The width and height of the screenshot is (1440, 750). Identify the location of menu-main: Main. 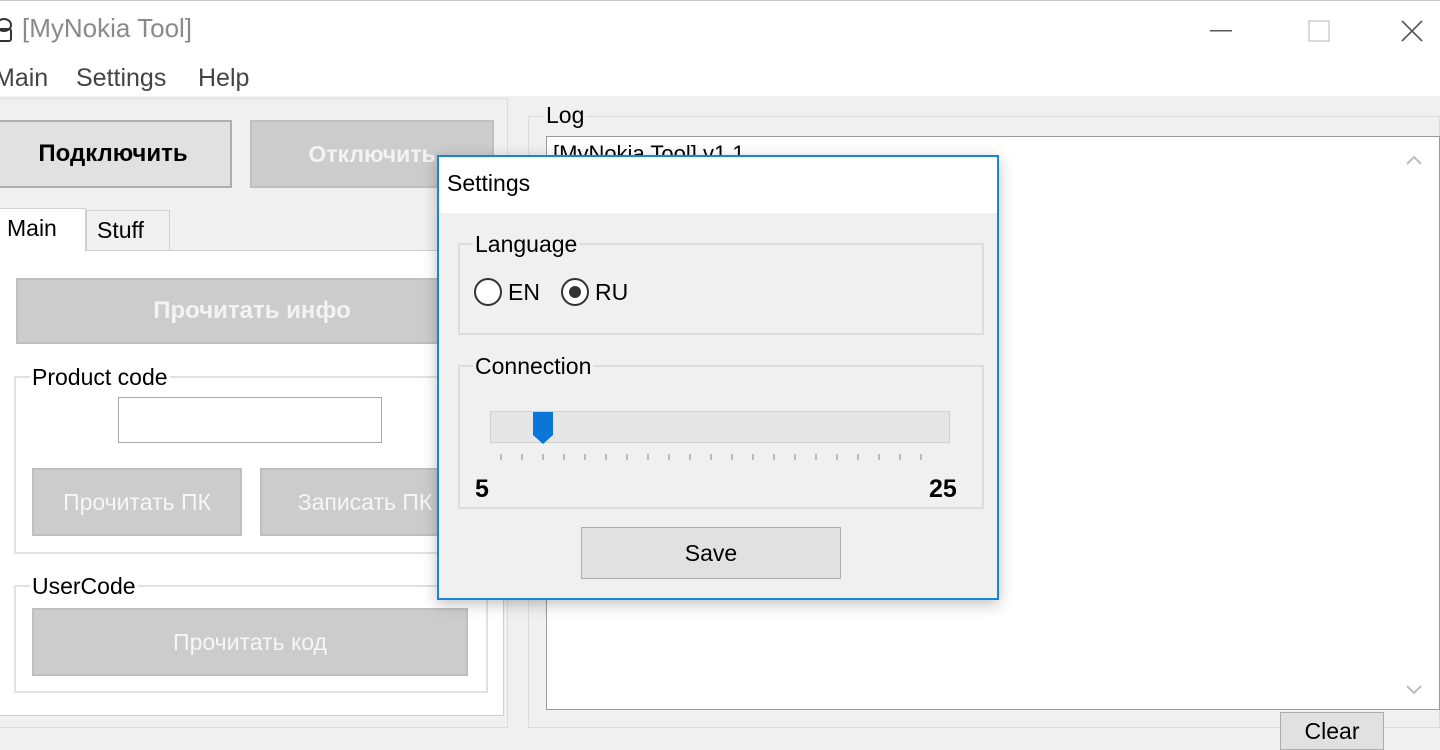
(24, 78).